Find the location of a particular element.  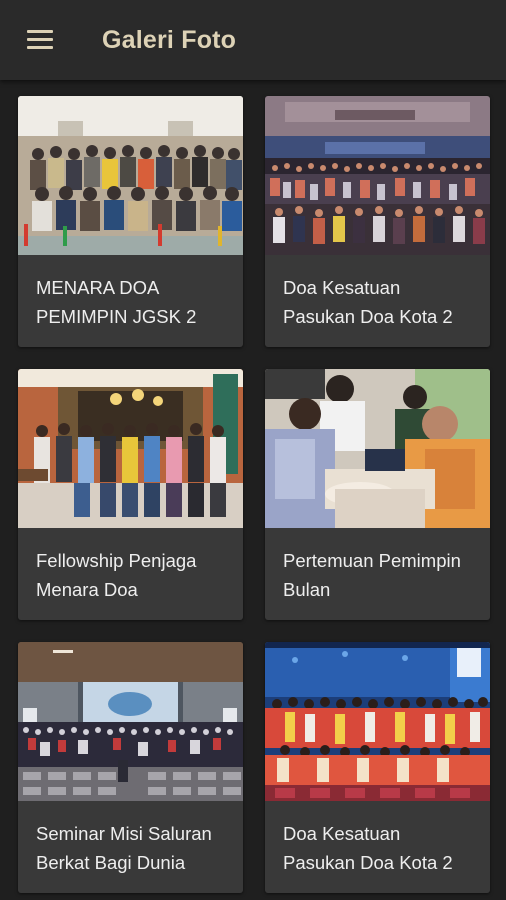

gallery-caption: Pertemuan Pemimpin Bulan is located at coordinates (372, 575).